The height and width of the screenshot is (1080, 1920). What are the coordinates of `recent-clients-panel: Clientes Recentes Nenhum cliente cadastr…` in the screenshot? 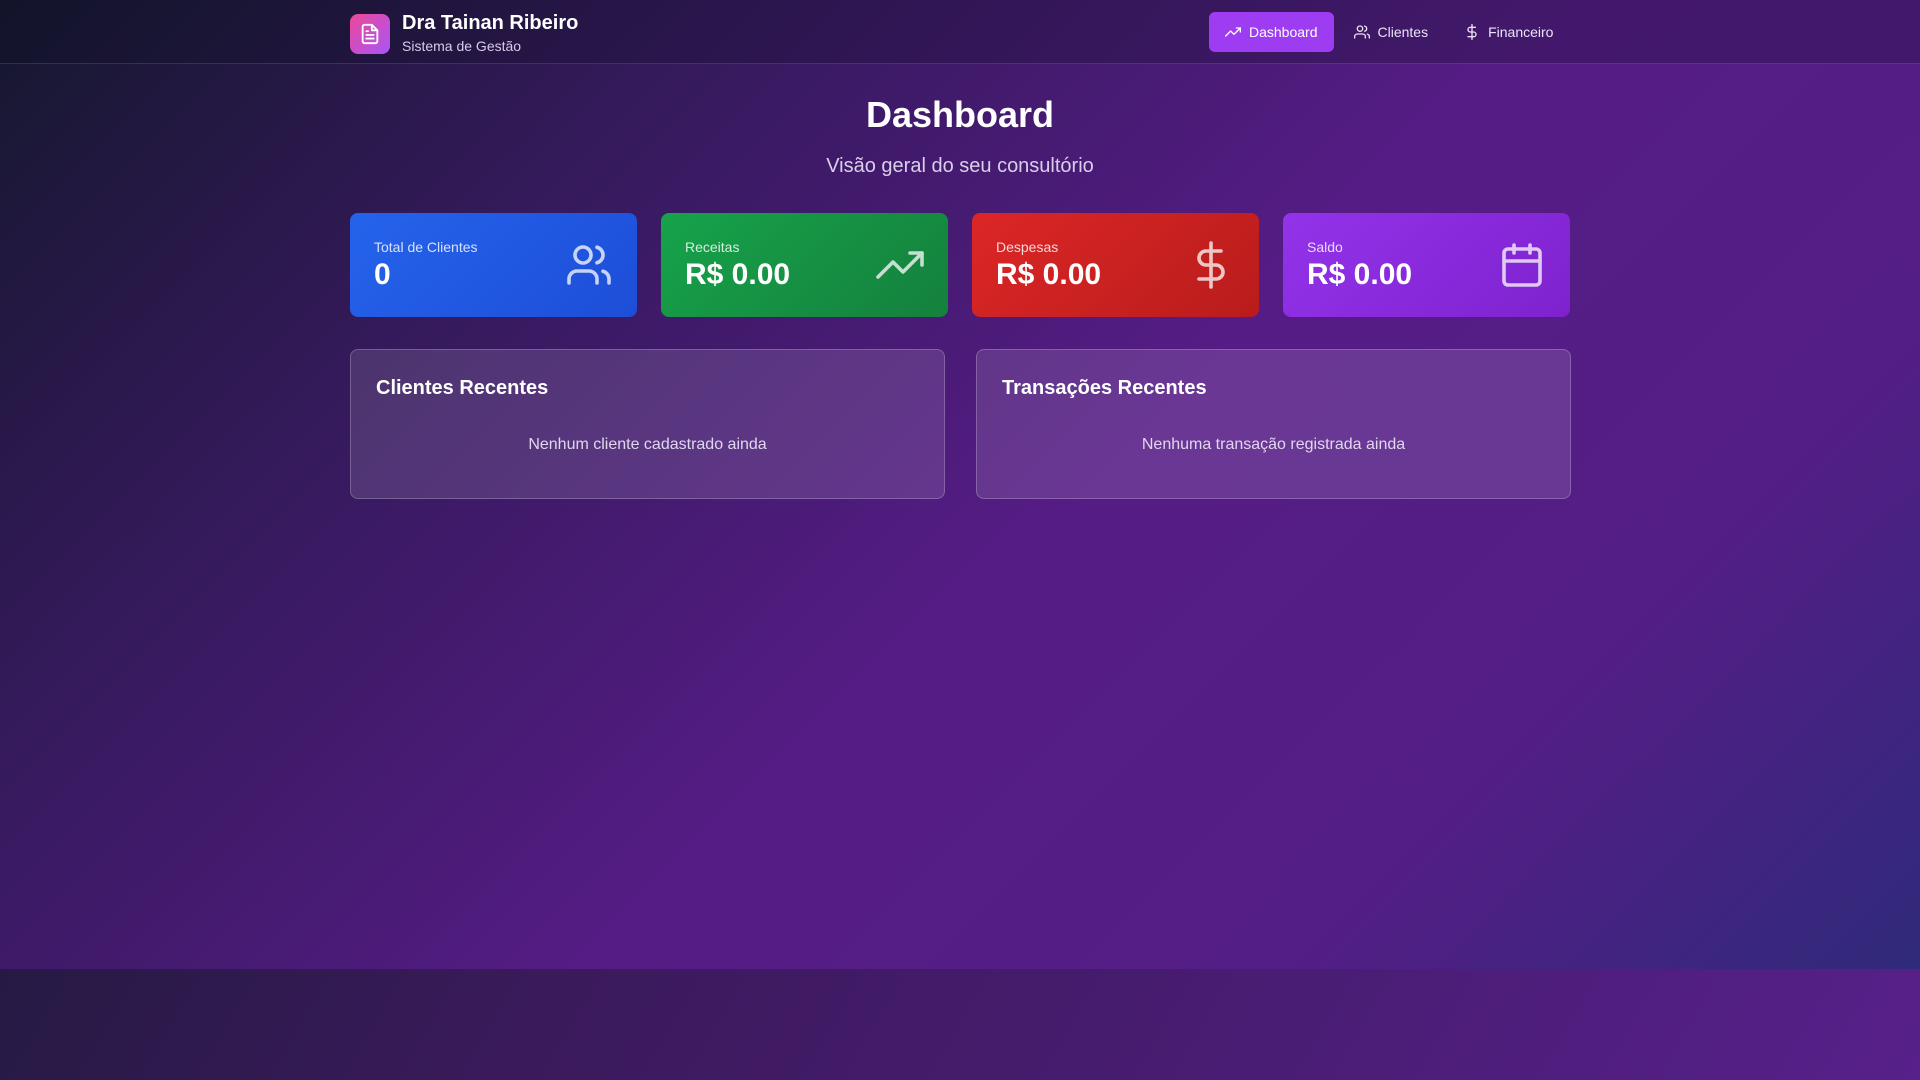 It's located at (647, 424).